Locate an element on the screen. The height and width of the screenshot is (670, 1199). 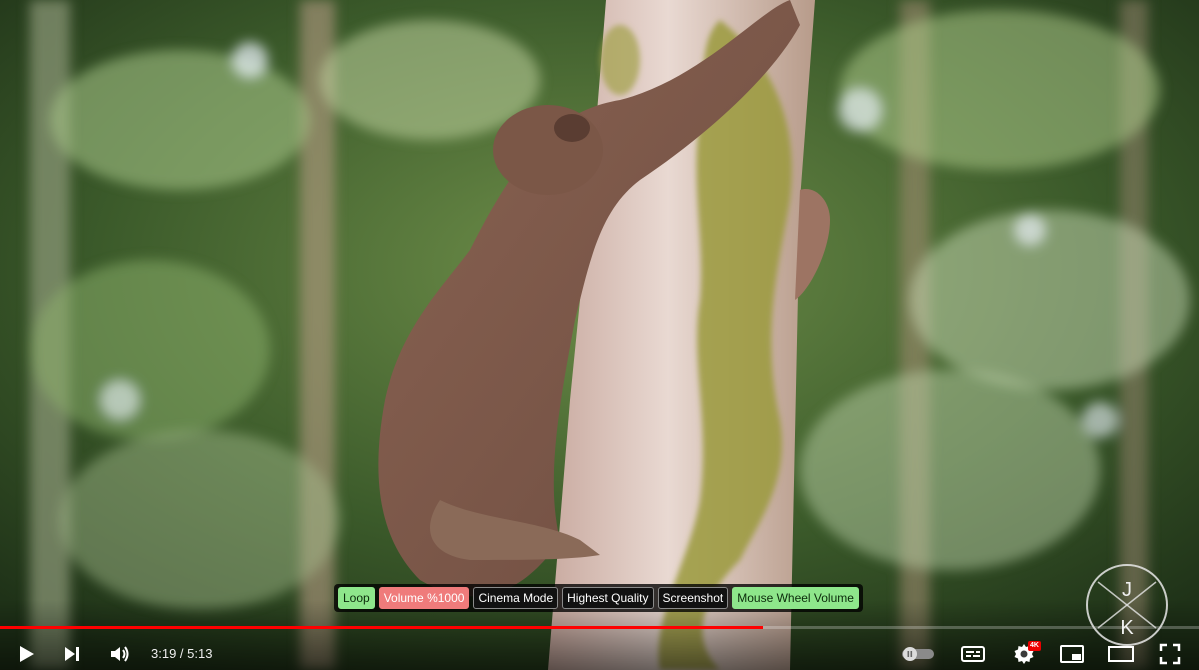
subtitles-icon is located at coordinates (973, 654).